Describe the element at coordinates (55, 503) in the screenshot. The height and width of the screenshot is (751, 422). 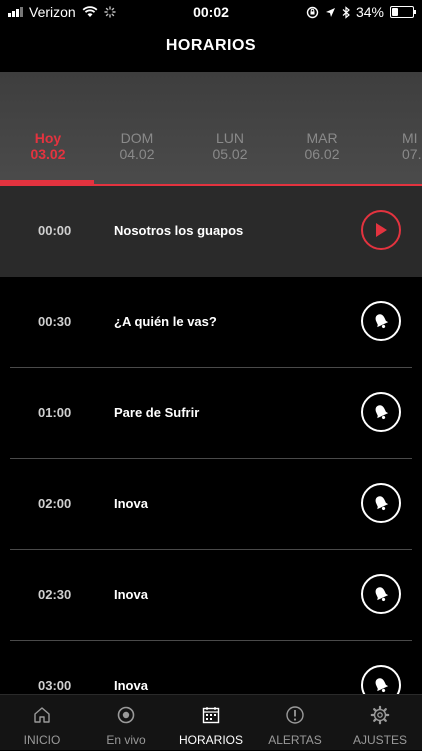
I see `program-time: 02:00` at that location.